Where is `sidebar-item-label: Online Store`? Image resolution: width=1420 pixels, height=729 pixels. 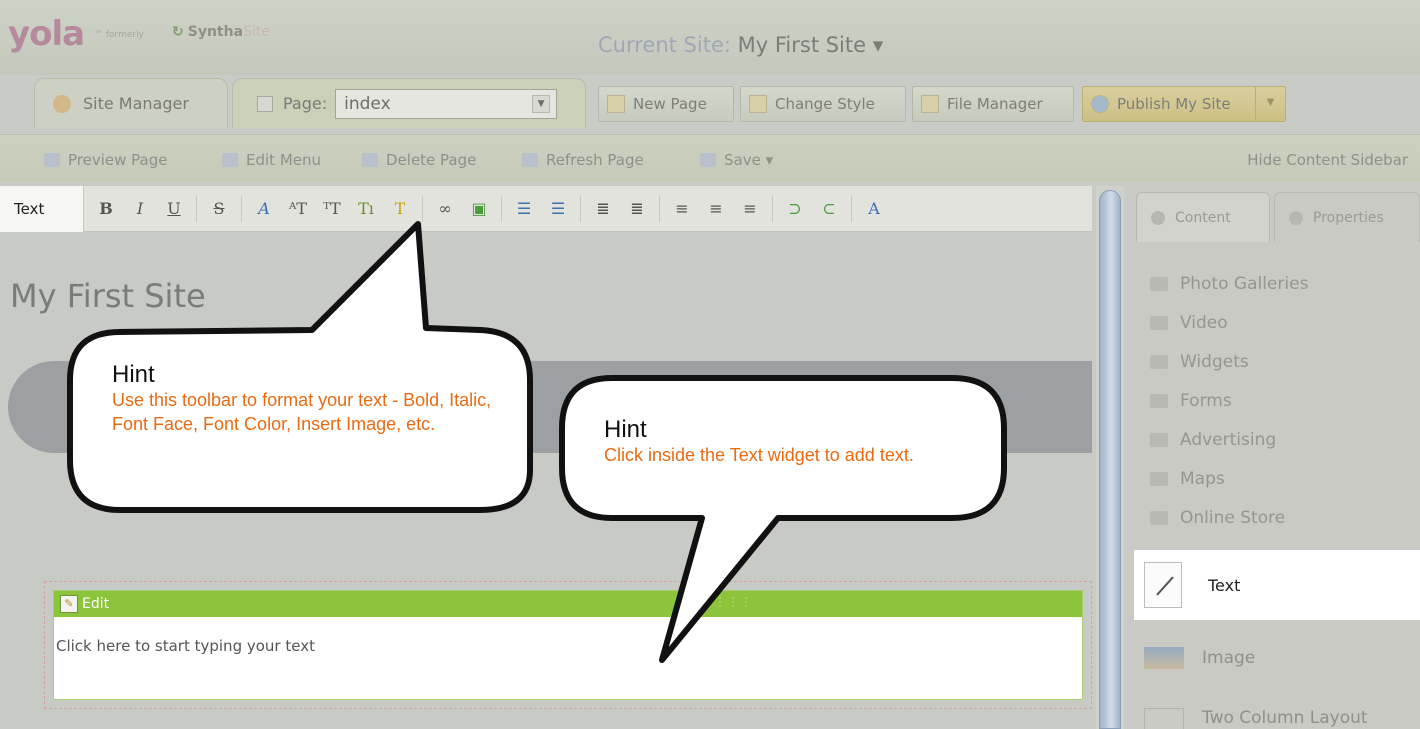
sidebar-item-label: Online Store is located at coordinates (1233, 517).